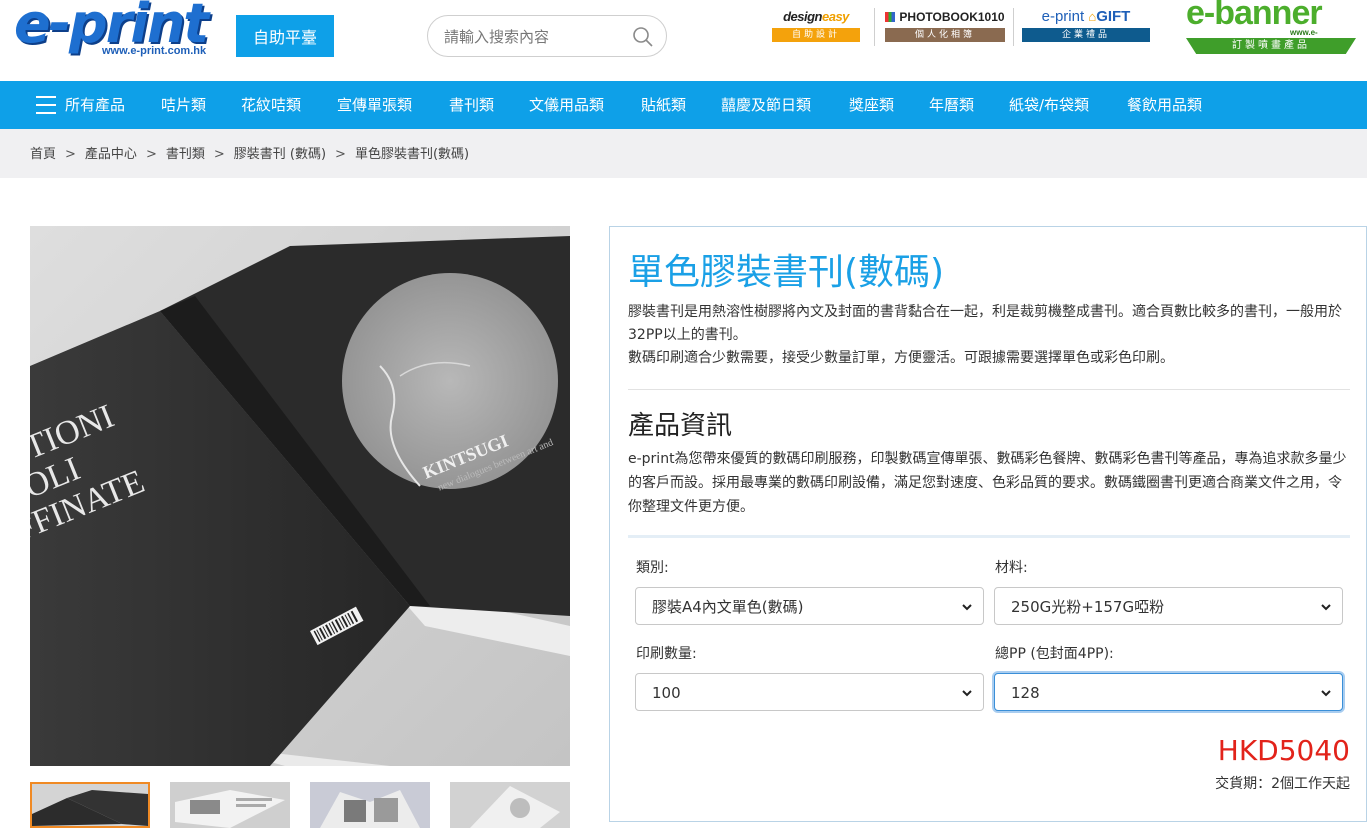 The width and height of the screenshot is (1367, 828). Describe the element at coordinates (566, 105) in the screenshot. I see `nav-stationery: 文儀用品類` at that location.